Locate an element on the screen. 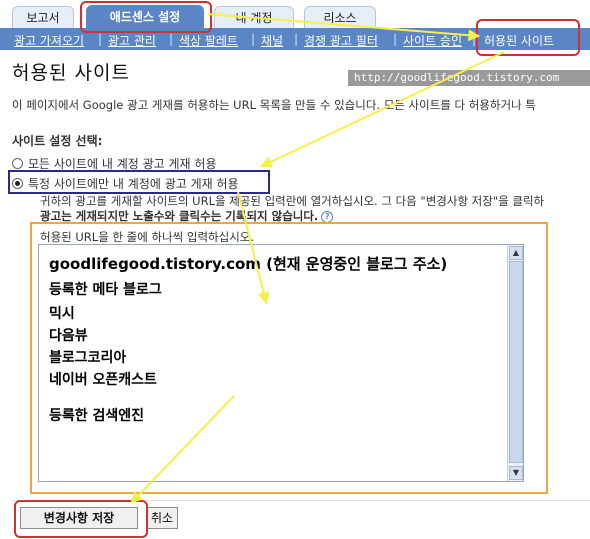  arrow-subnav-to-radio is located at coordinates (382, 109).